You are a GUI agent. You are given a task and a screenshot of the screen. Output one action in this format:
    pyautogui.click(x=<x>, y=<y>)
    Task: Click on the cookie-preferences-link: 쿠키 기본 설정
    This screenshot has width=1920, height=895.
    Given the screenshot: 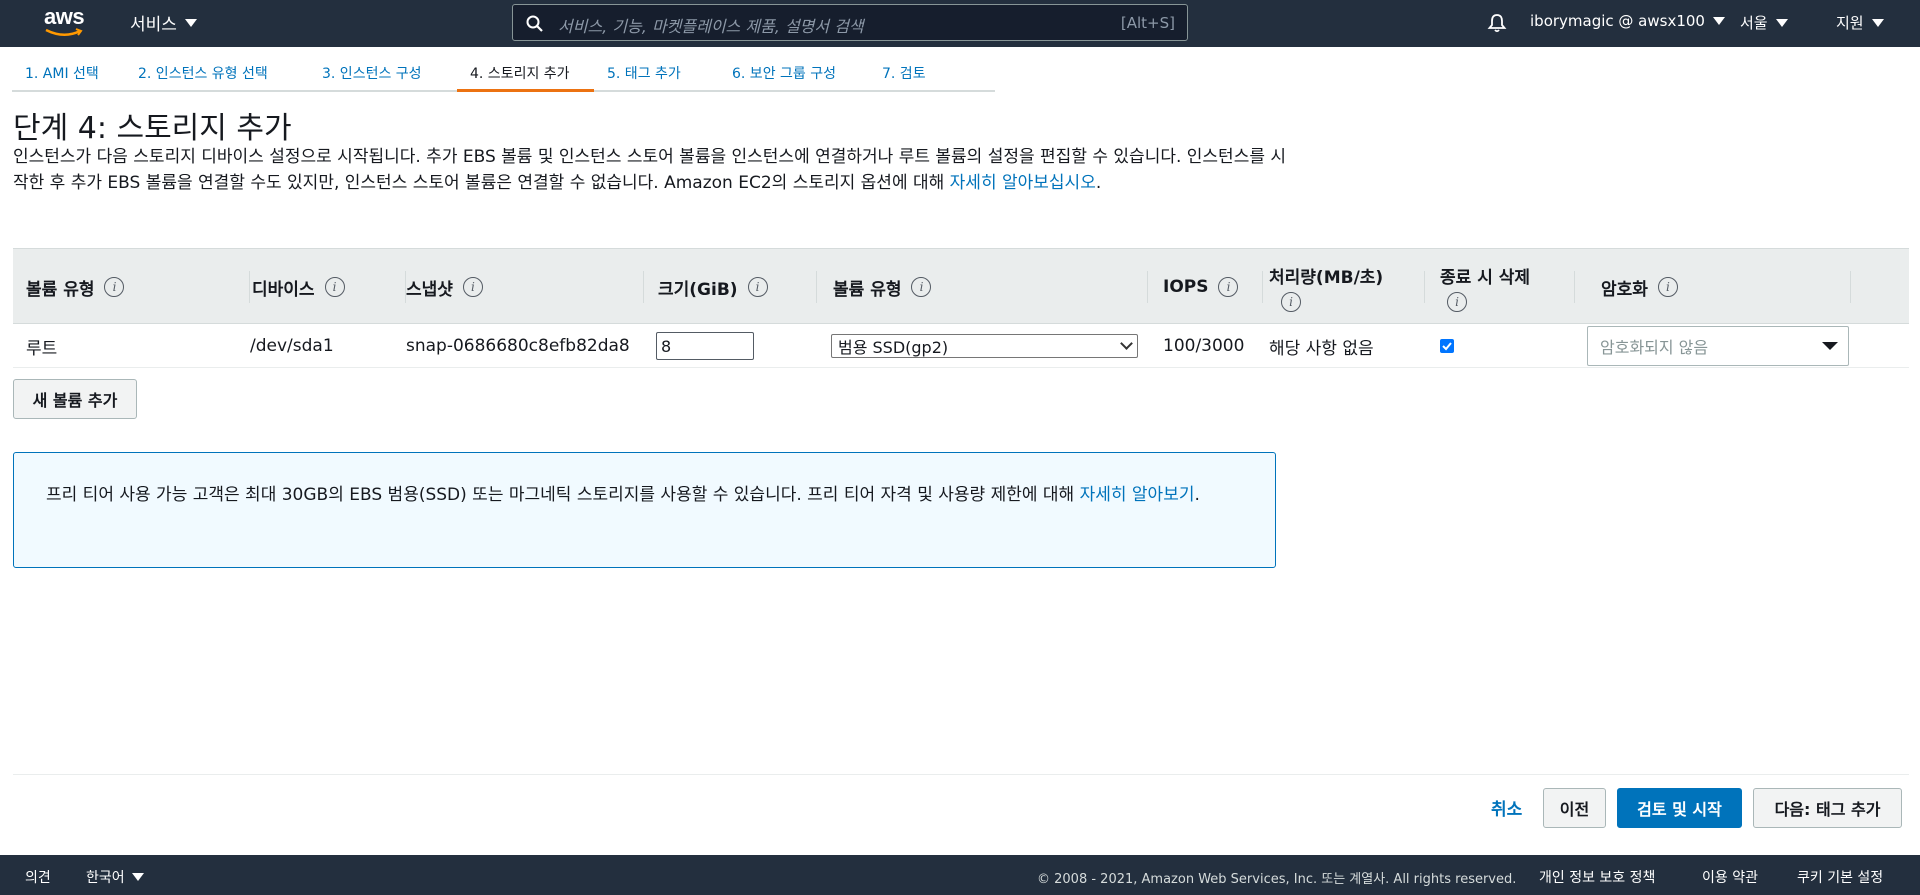 What is the action you would take?
    pyautogui.click(x=1840, y=877)
    